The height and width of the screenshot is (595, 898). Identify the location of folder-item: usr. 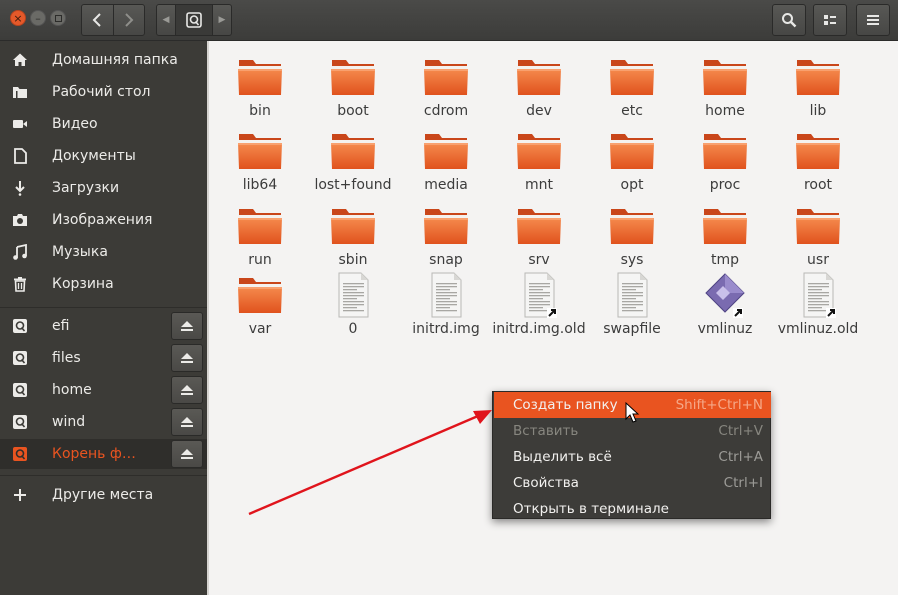
(818, 235).